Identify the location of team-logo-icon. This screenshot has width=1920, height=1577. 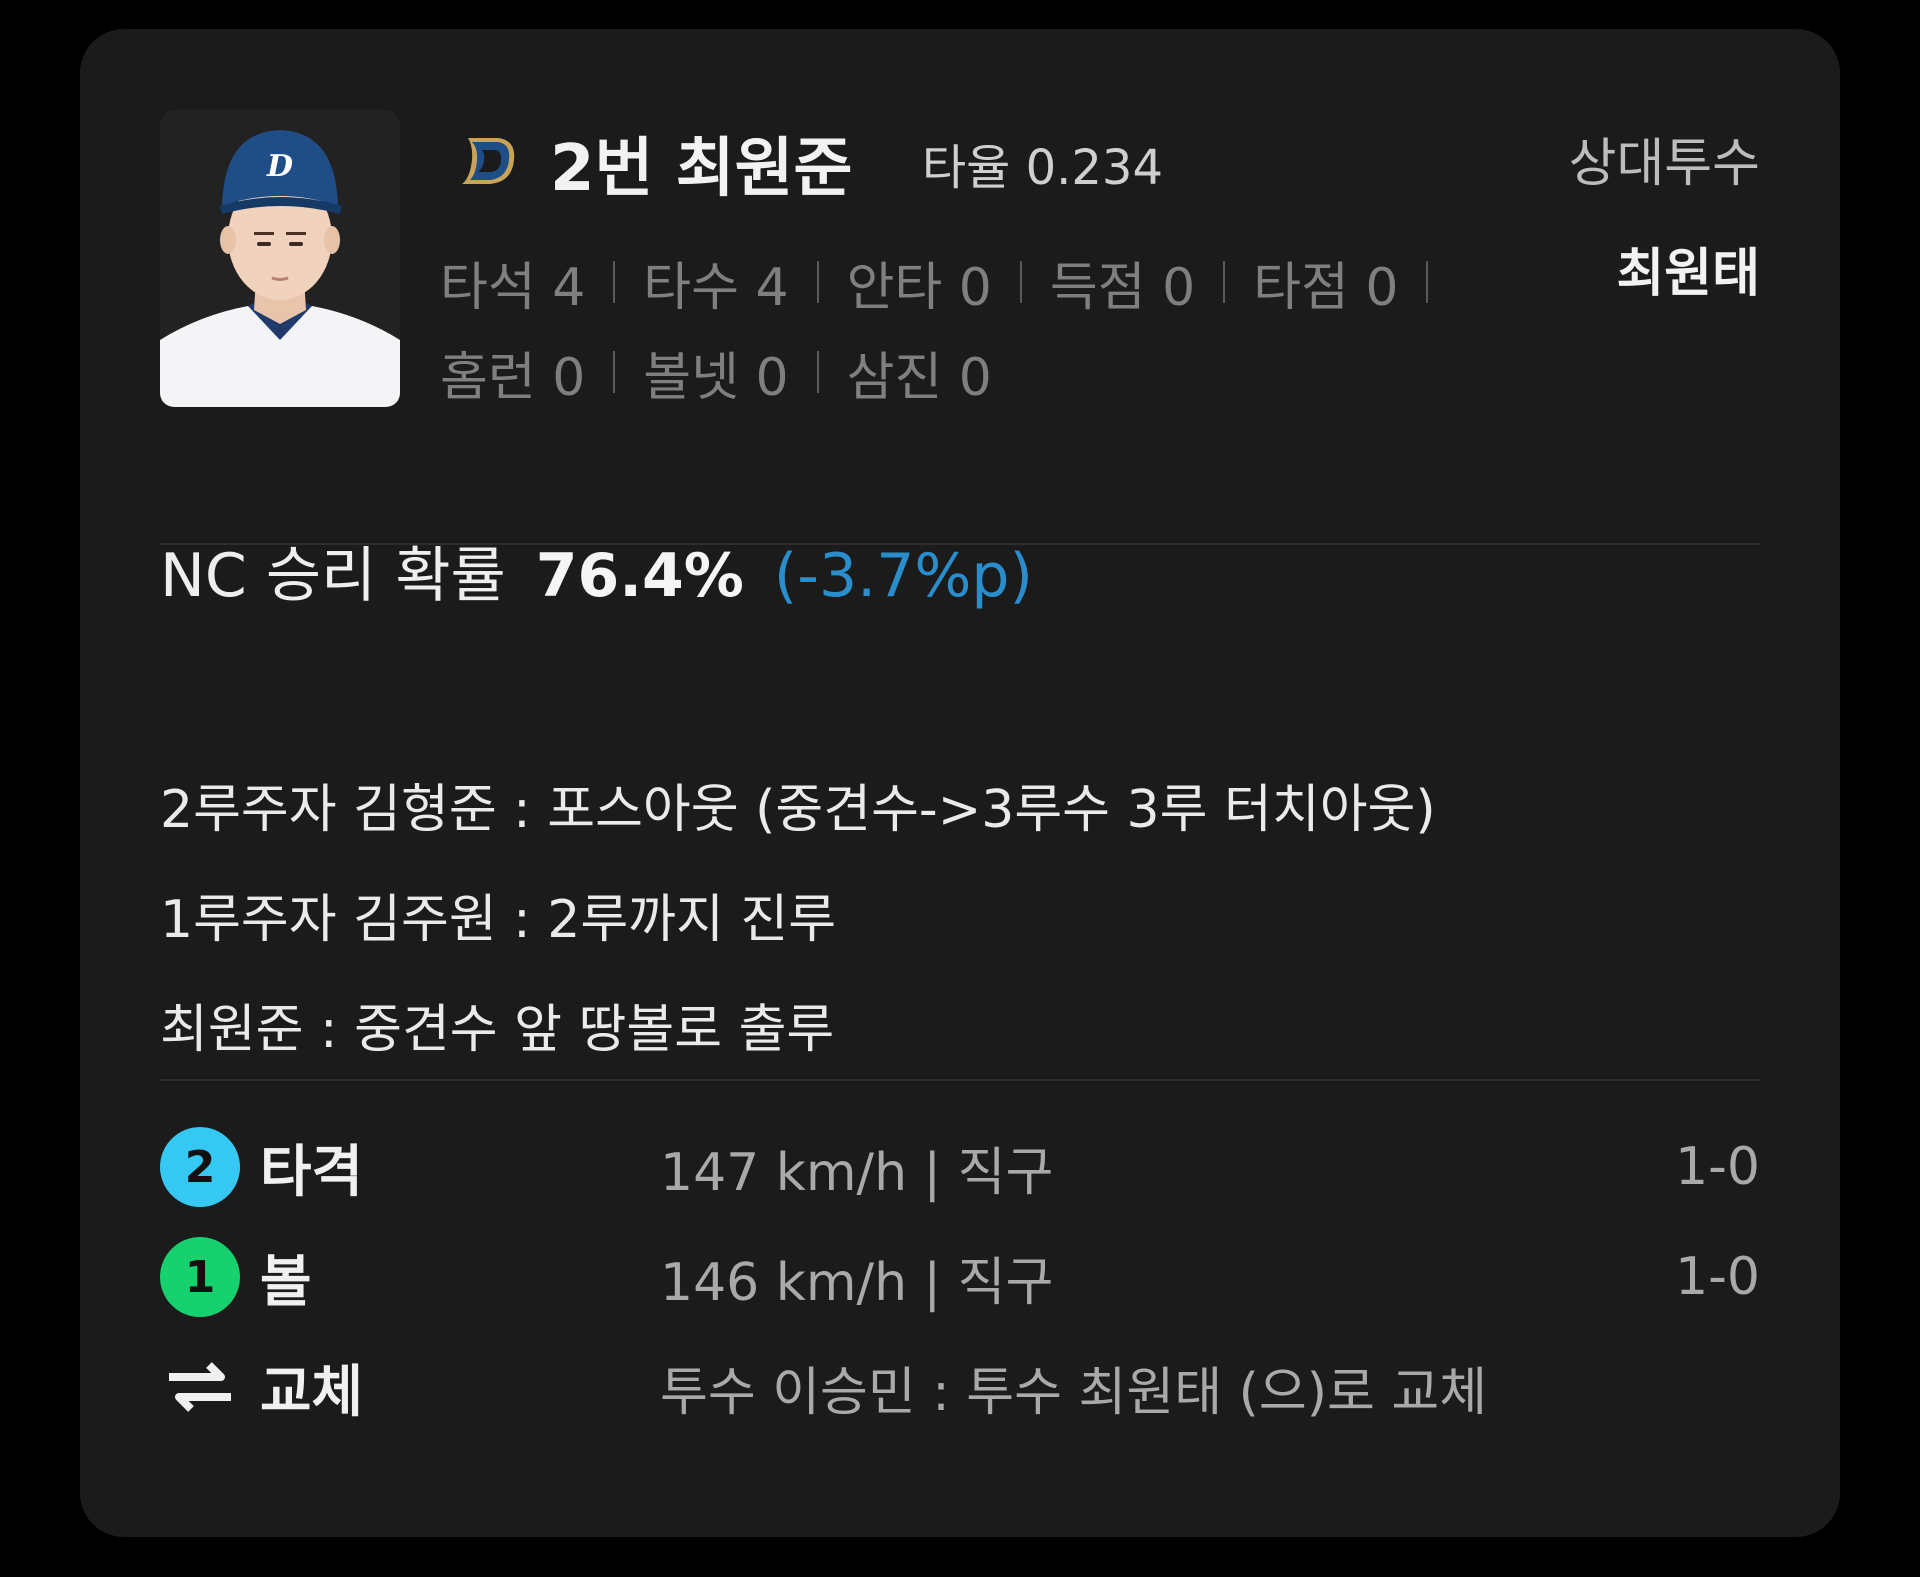
(489, 161).